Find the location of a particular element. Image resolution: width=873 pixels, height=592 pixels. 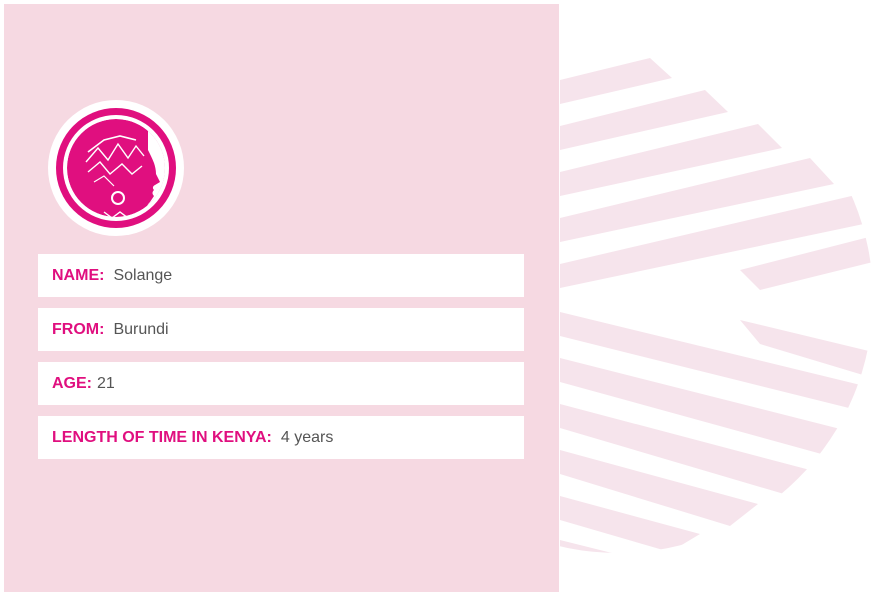

from-value: Burundi is located at coordinates (141, 329).